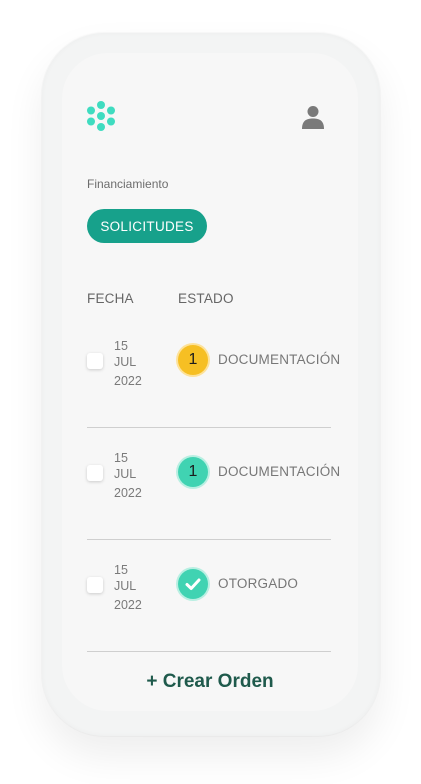 Image resolution: width=421 pixels, height=784 pixels. Describe the element at coordinates (110, 298) in the screenshot. I see `column-header-fecha: FECHA` at that location.